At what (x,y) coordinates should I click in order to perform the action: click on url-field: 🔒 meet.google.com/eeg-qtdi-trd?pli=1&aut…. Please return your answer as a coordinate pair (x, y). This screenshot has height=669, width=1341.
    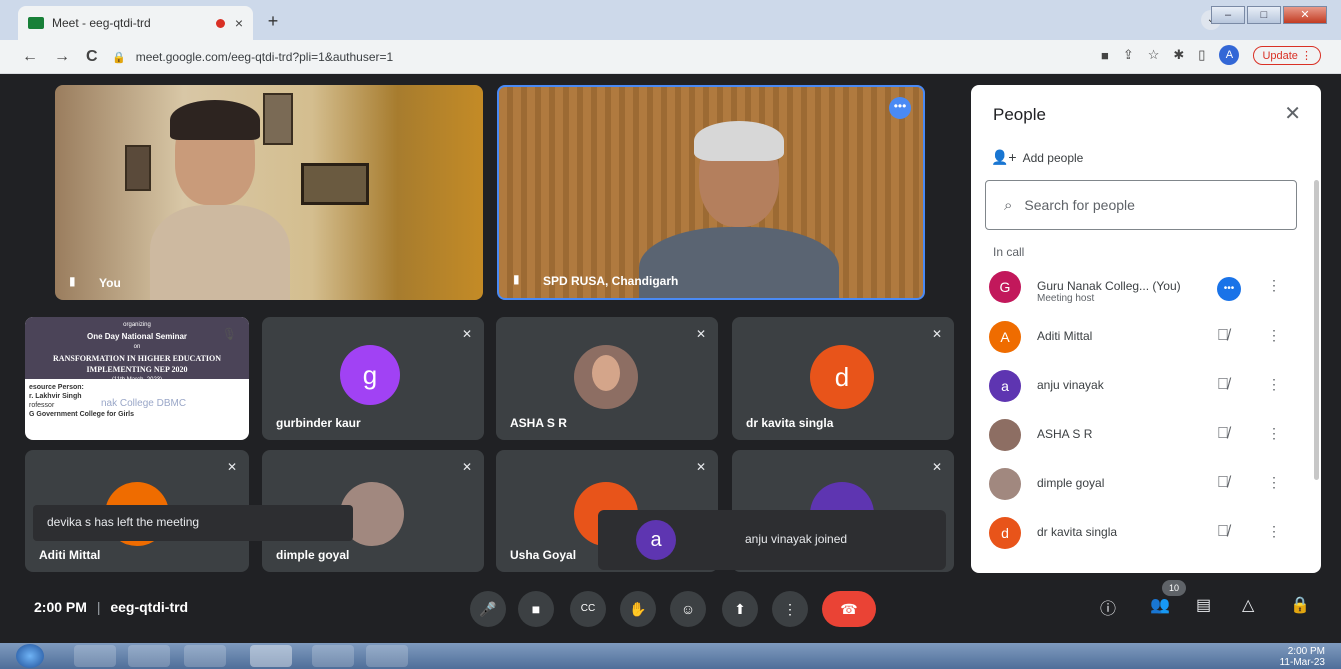
    Looking at the image, I should click on (582, 57).